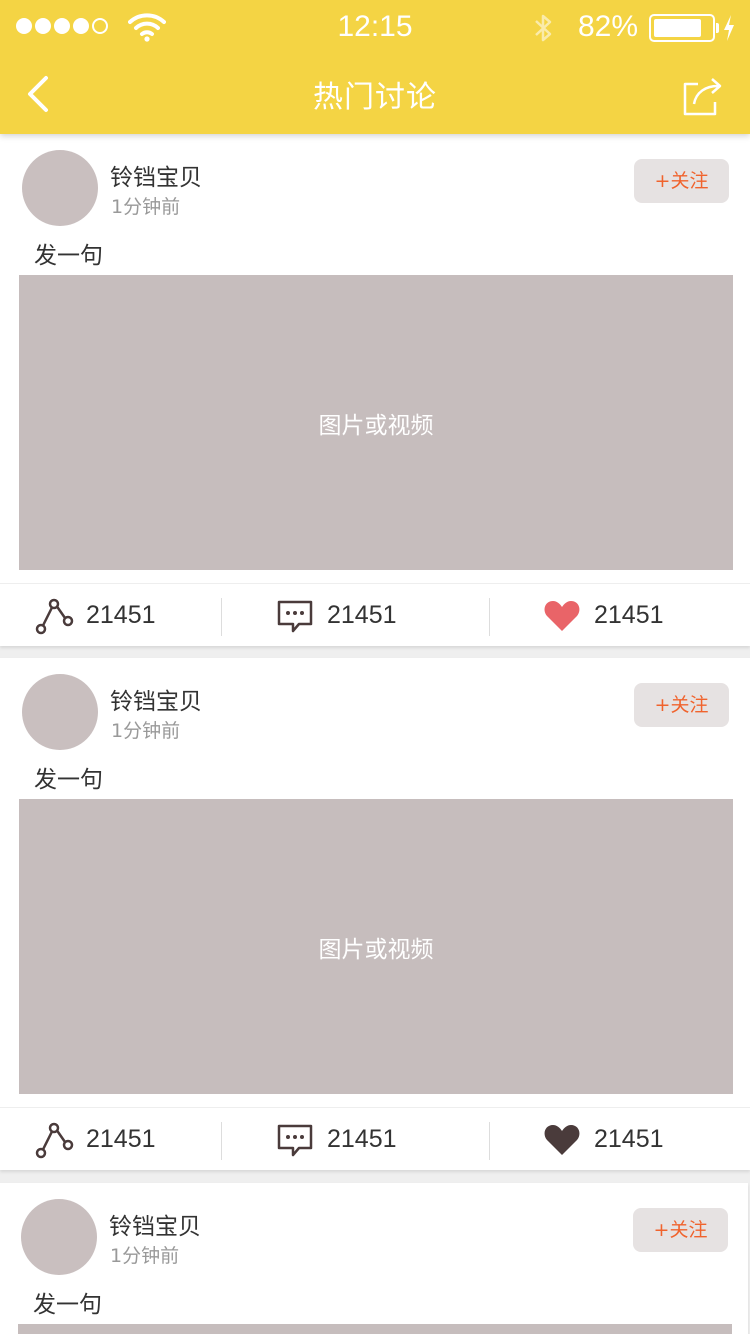 The width and height of the screenshot is (750, 1334). What do you see at coordinates (374, 1258) in the screenshot?
I see `post-card: 铃铛宝贝 1分钟前 +关注 发一句` at bounding box center [374, 1258].